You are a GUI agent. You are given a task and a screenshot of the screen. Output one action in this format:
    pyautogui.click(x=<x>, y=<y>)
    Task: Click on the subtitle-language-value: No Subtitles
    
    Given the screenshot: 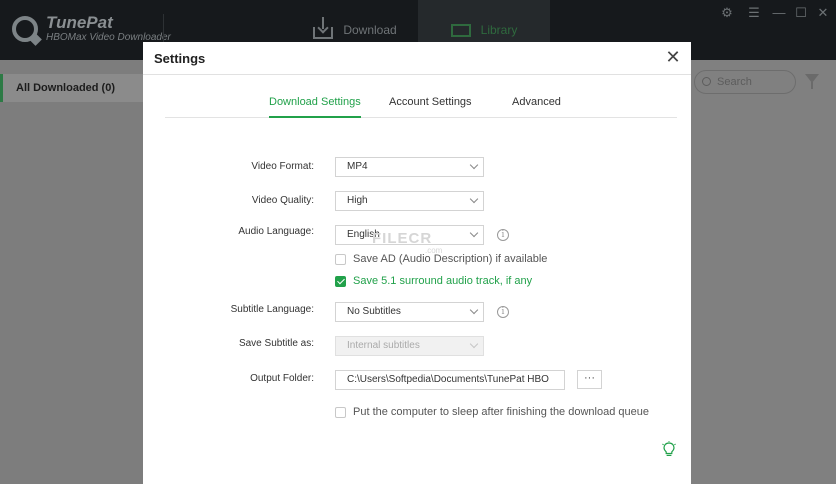 What is the action you would take?
    pyautogui.click(x=374, y=311)
    